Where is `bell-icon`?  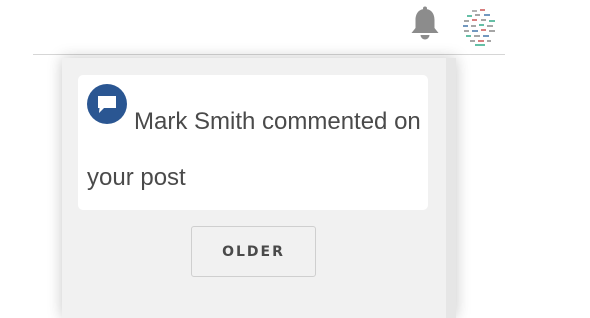 bell-icon is located at coordinates (425, 24).